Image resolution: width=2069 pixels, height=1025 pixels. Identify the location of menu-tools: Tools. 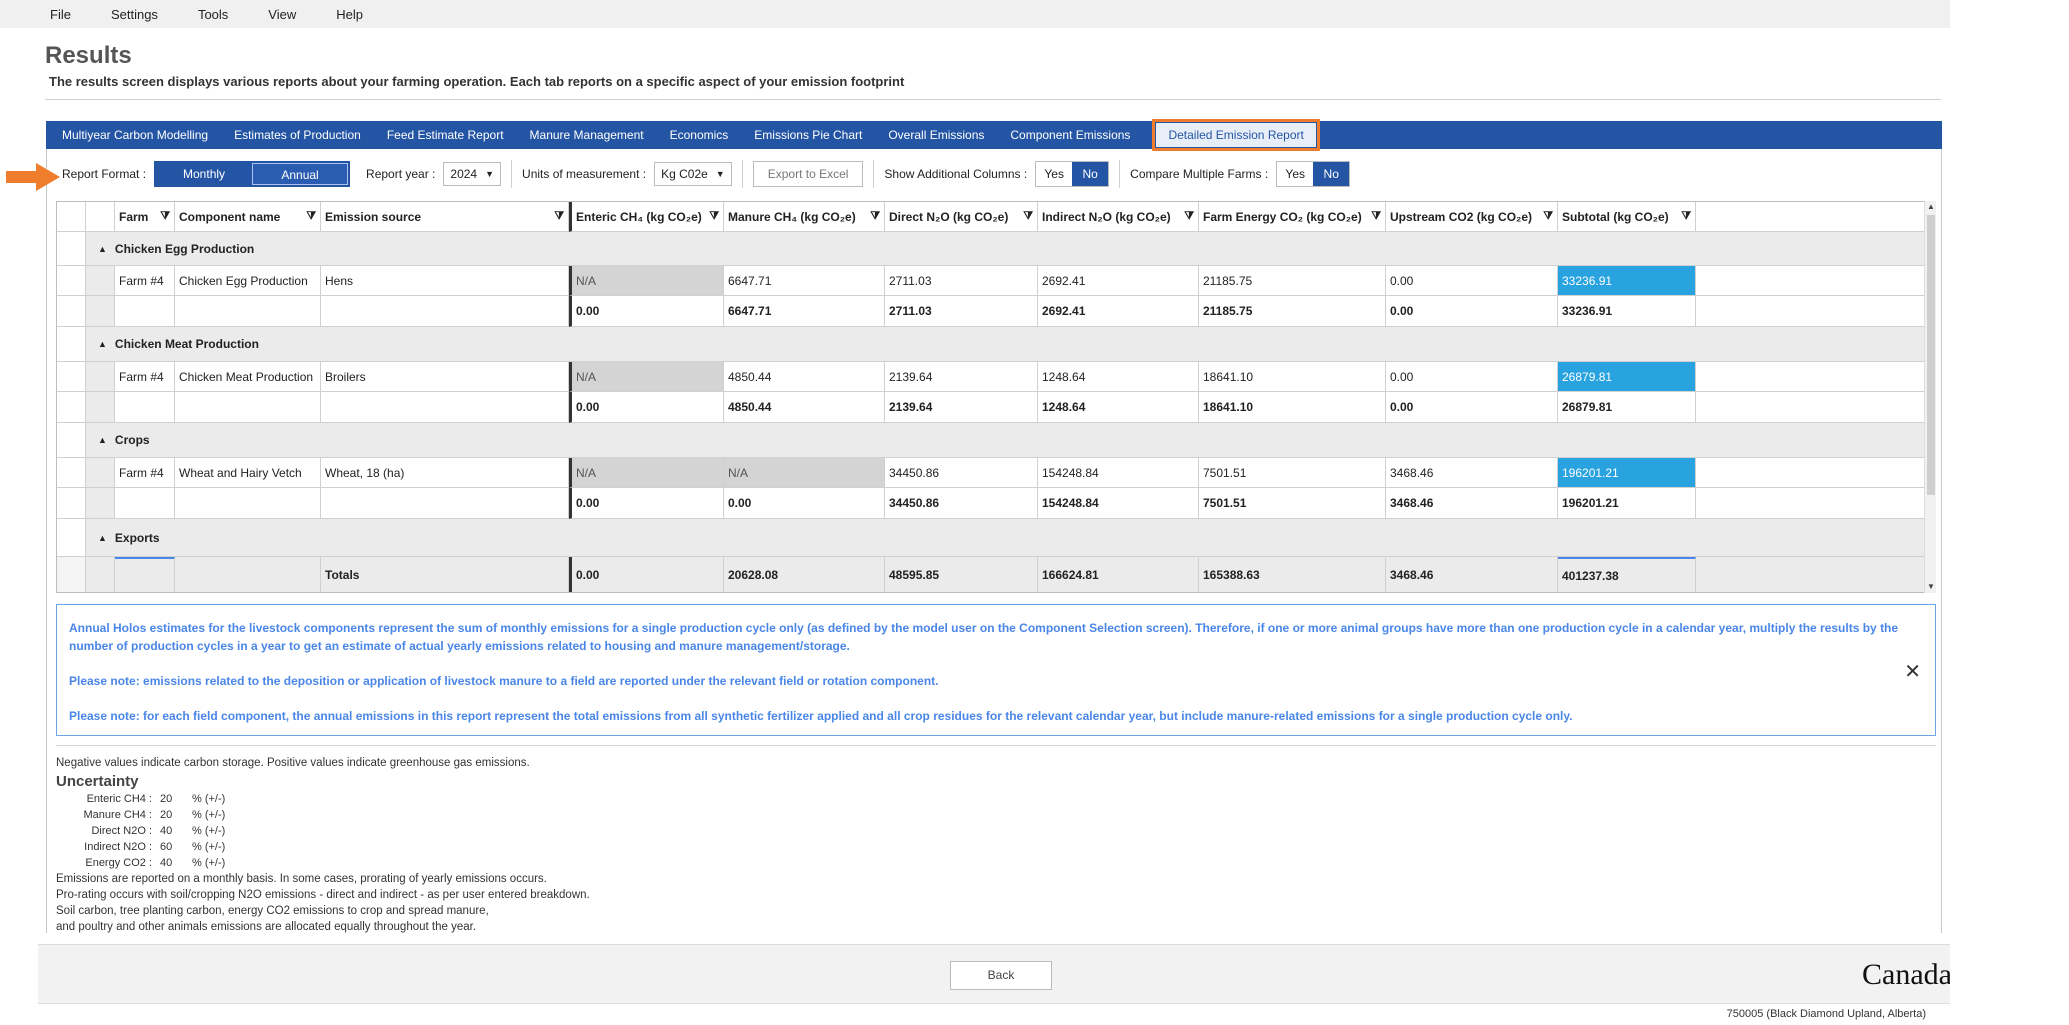
(224, 14).